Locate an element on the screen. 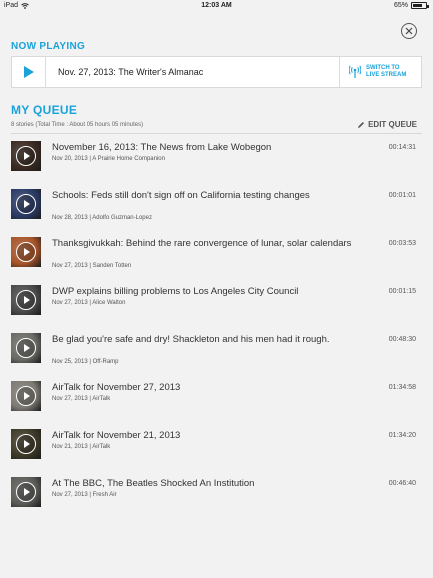 The image size is (433, 578). close-button is located at coordinates (409, 31).